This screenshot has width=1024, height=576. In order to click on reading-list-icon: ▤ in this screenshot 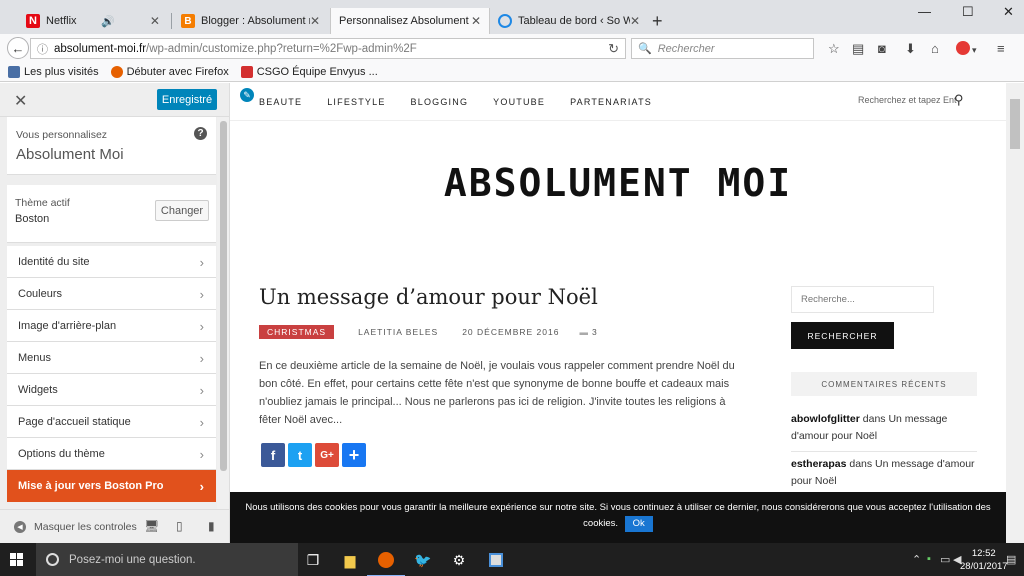, I will do `click(858, 48)`.